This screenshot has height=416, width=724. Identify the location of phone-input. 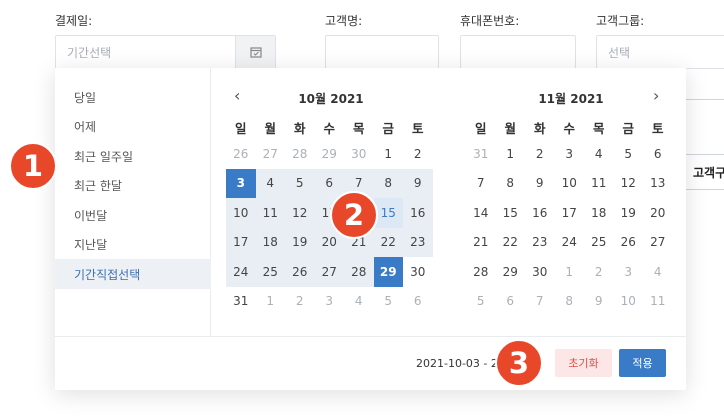
(518, 52).